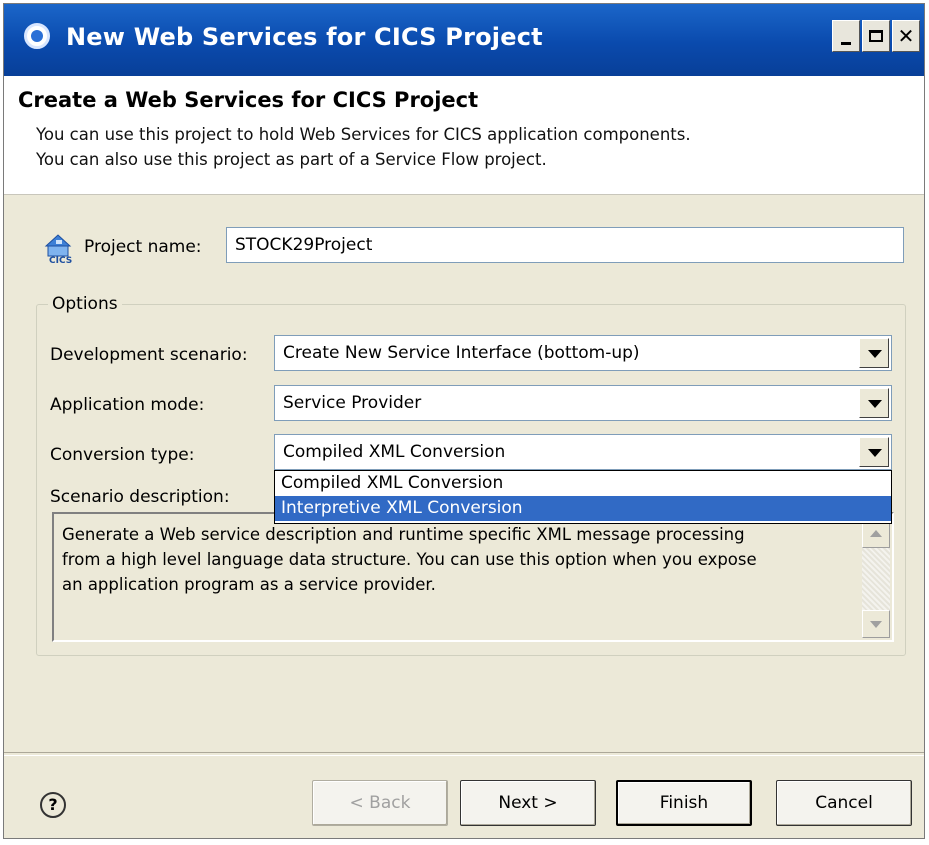 This screenshot has width=929, height=845. Describe the element at coordinates (149, 355) in the screenshot. I see `development-scenario-label: Development scenario:` at that location.